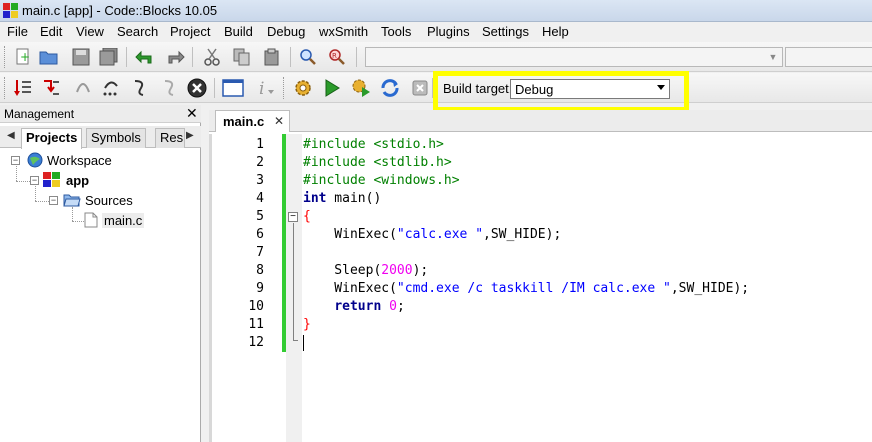  I want to click on chevron-down-icon, so click(661, 87).